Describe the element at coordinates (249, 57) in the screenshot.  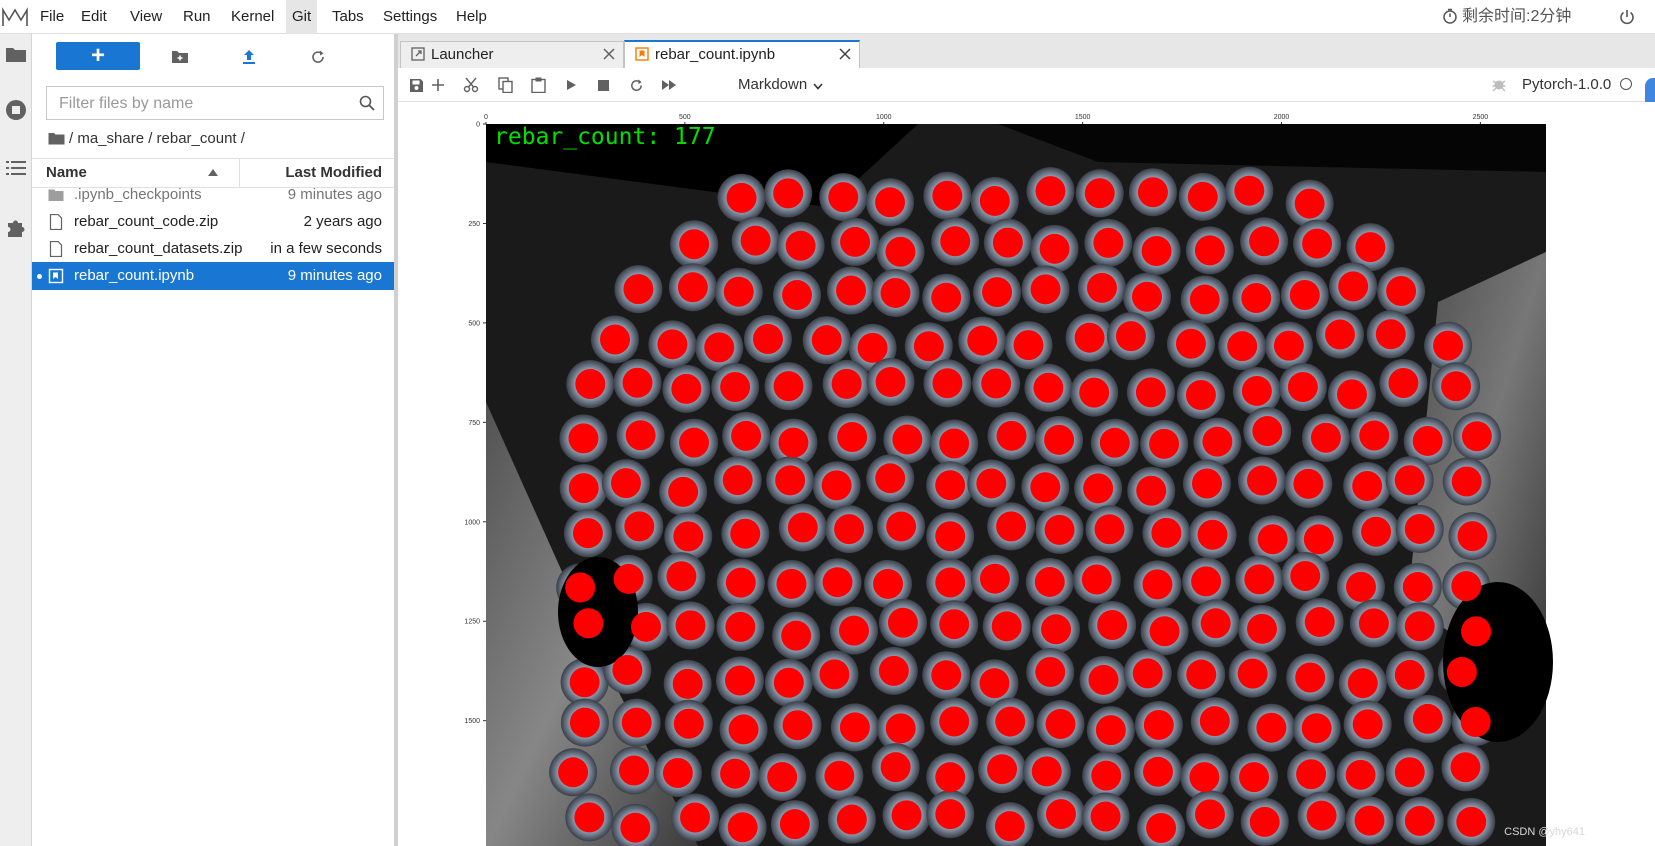
I see `upload-button` at that location.